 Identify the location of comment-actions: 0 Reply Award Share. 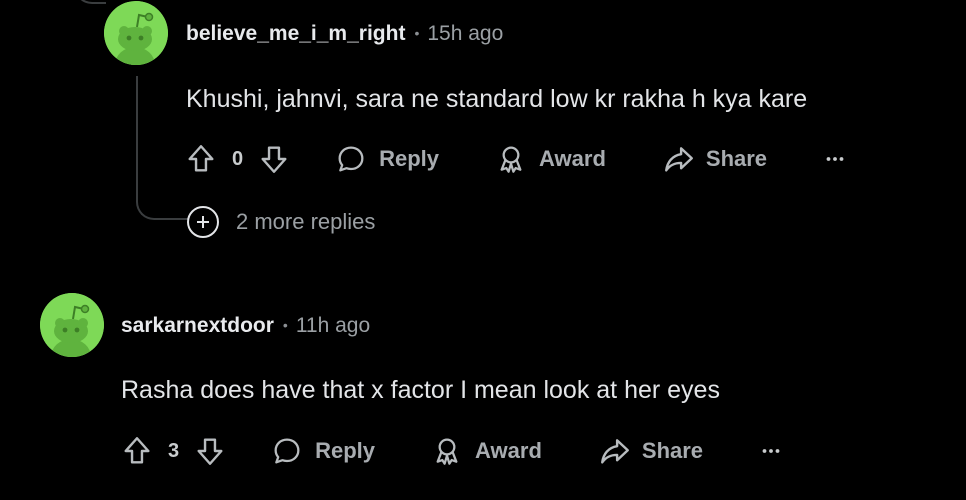
(515, 159).